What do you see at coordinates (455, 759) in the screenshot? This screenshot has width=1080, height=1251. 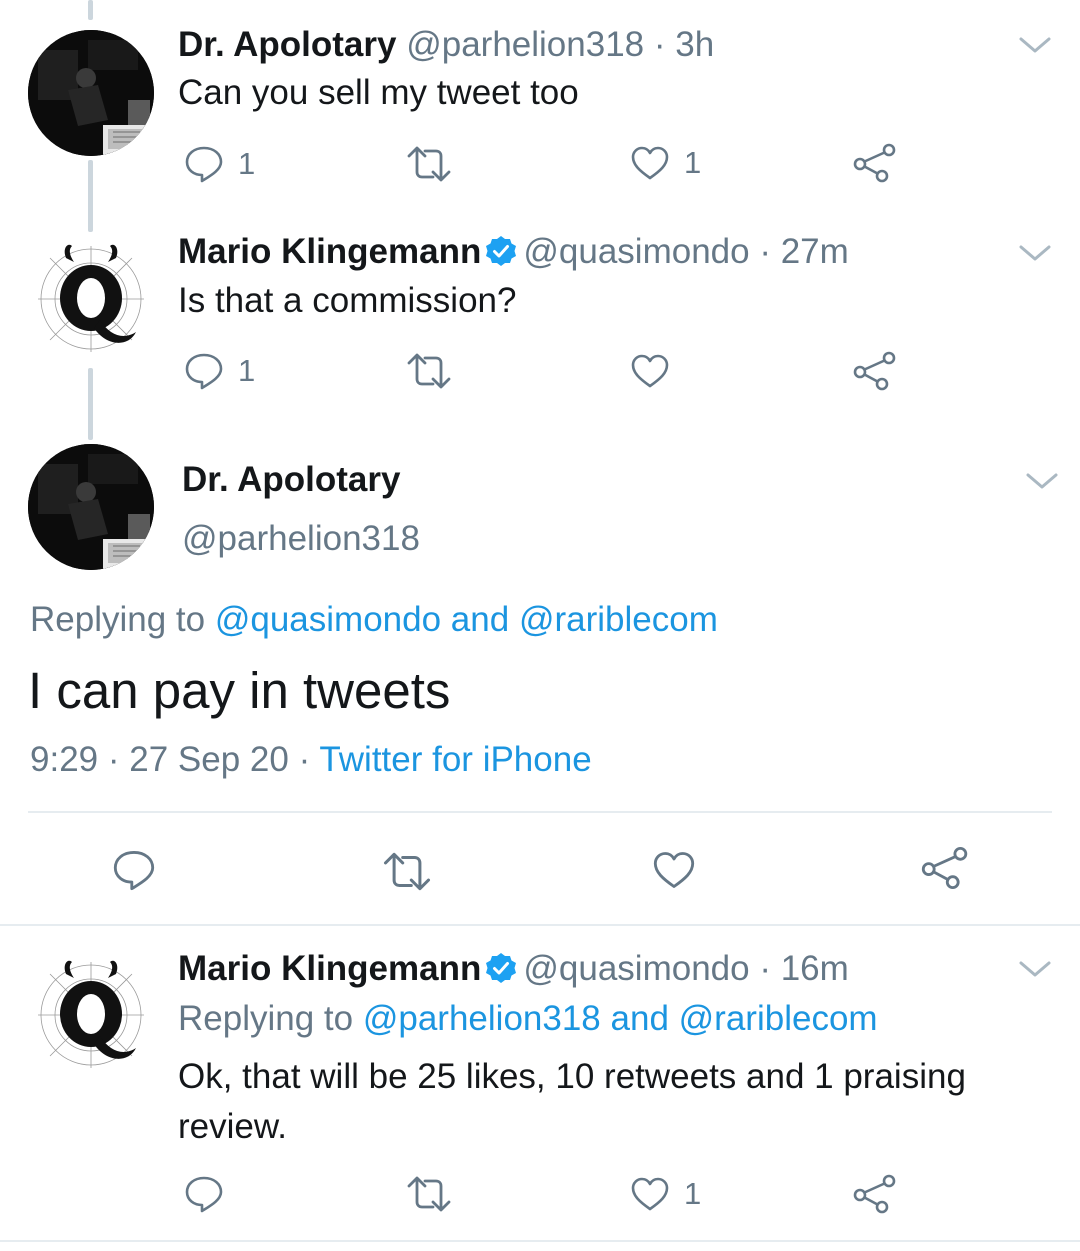 I see `client-link: Twitter for iPhone` at bounding box center [455, 759].